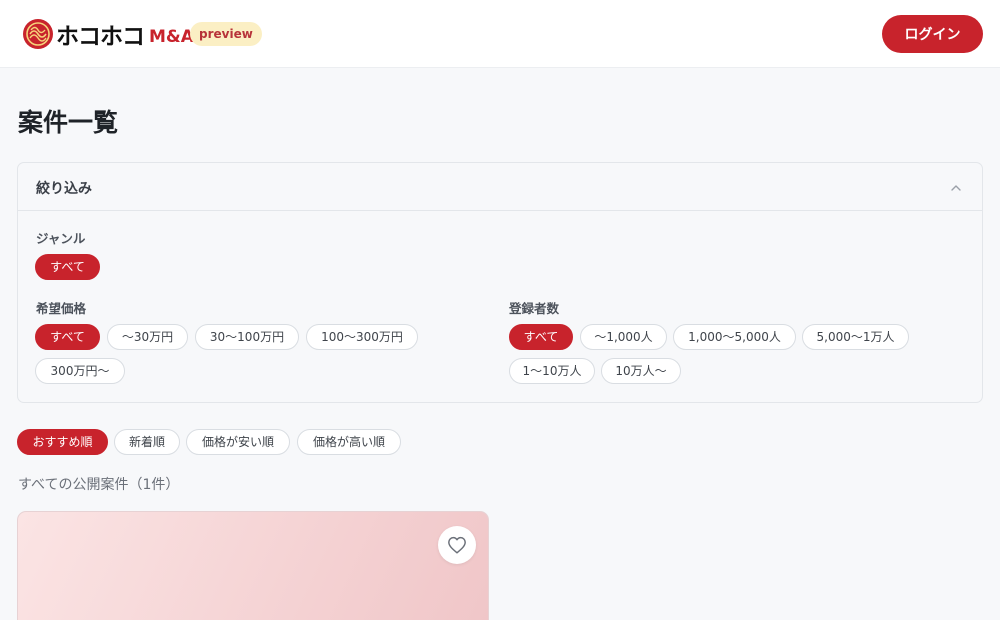  What do you see at coordinates (500, 34) in the screenshot?
I see `site-header: ホコホコ M&A preview ログイン` at bounding box center [500, 34].